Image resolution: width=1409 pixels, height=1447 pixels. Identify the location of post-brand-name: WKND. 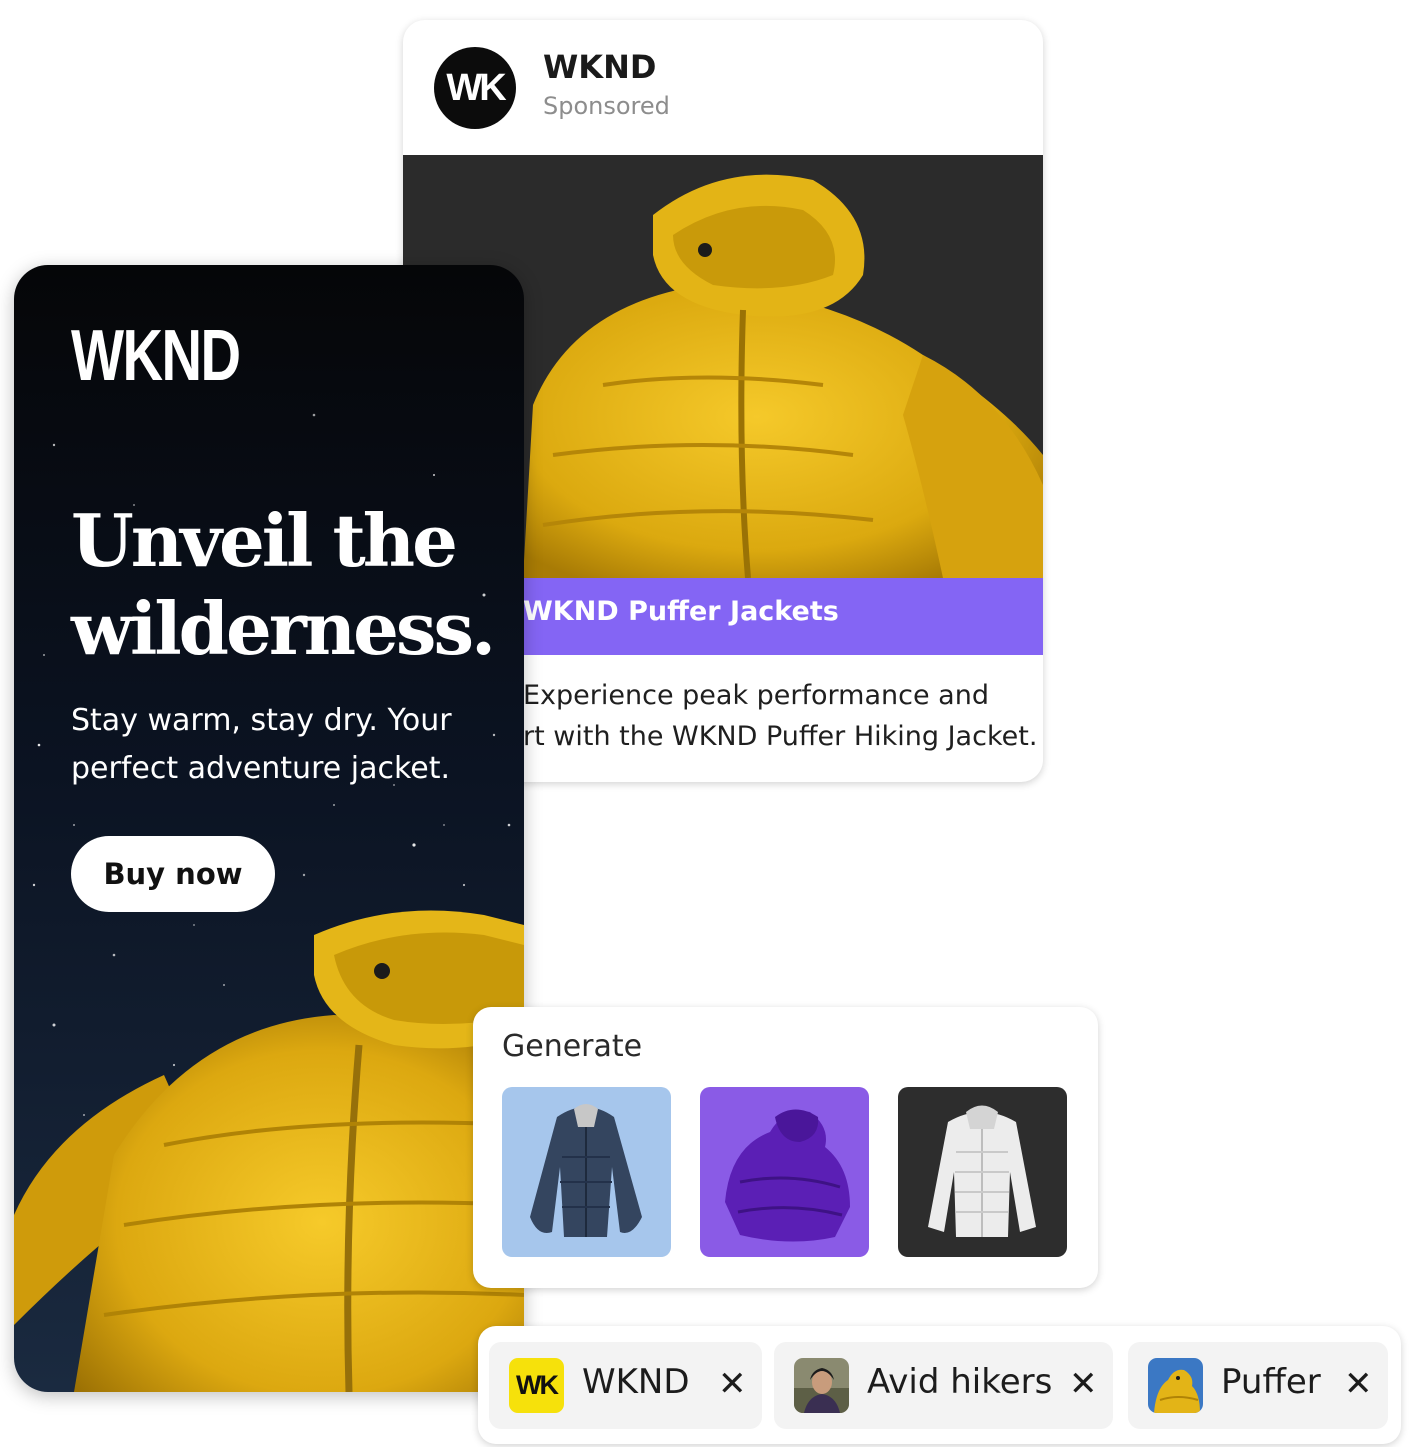
(599, 67).